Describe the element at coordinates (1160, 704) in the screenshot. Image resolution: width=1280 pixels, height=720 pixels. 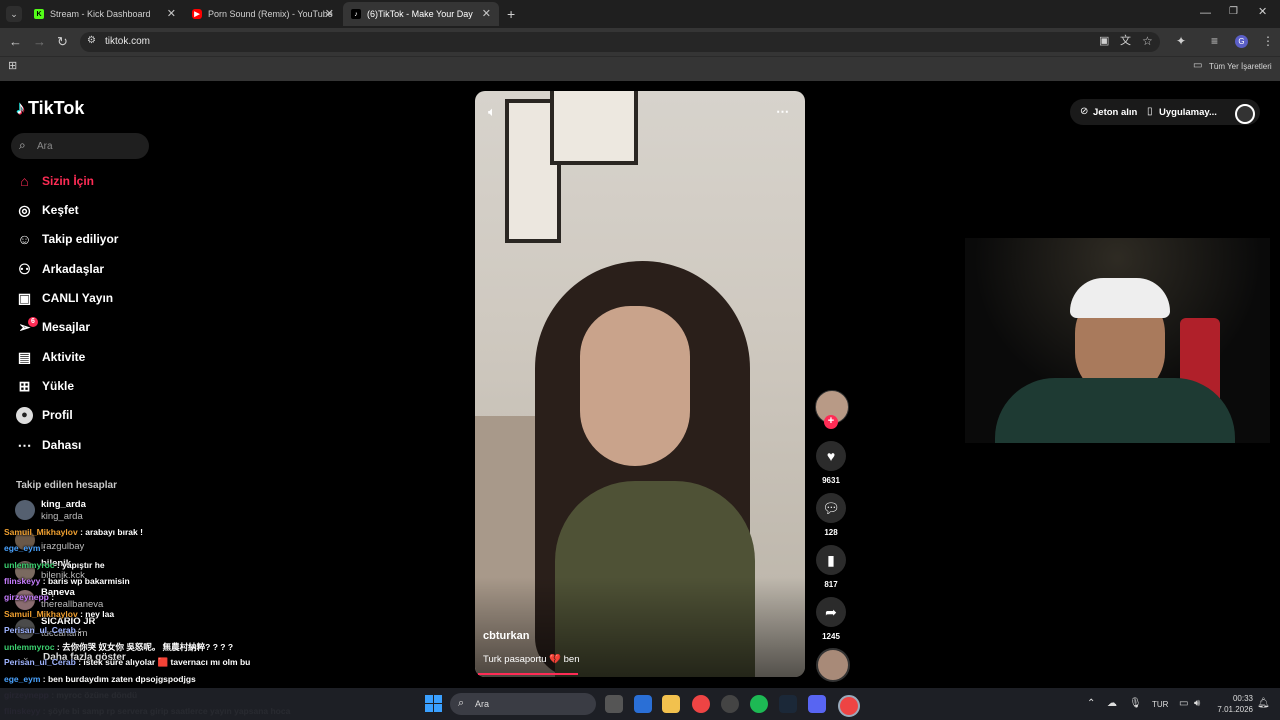
I see `language-indicator: TUR` at that location.